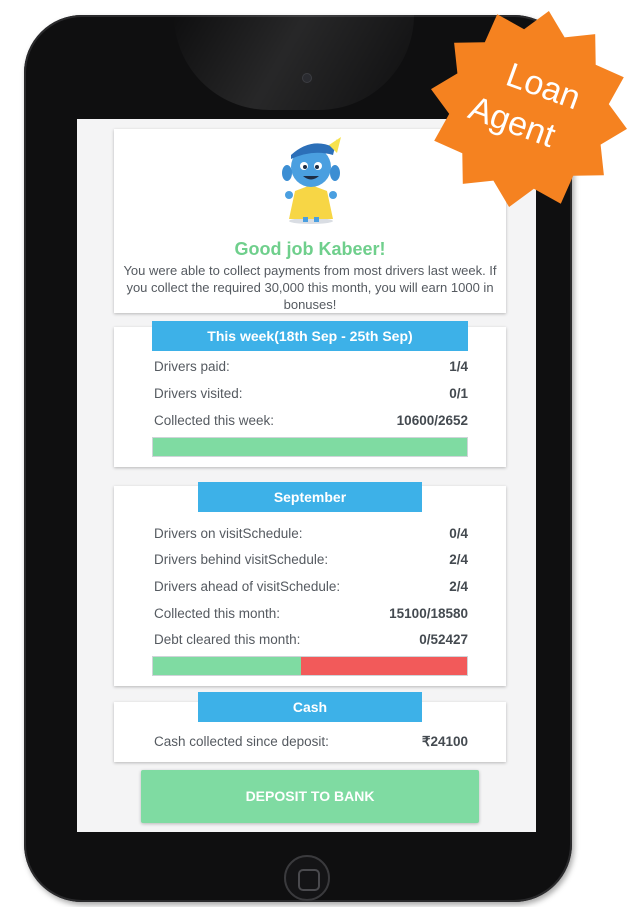 The image size is (638, 907). Describe the element at coordinates (241, 559) in the screenshot. I see `row-label: Drivers behind visitSchedule:` at that location.